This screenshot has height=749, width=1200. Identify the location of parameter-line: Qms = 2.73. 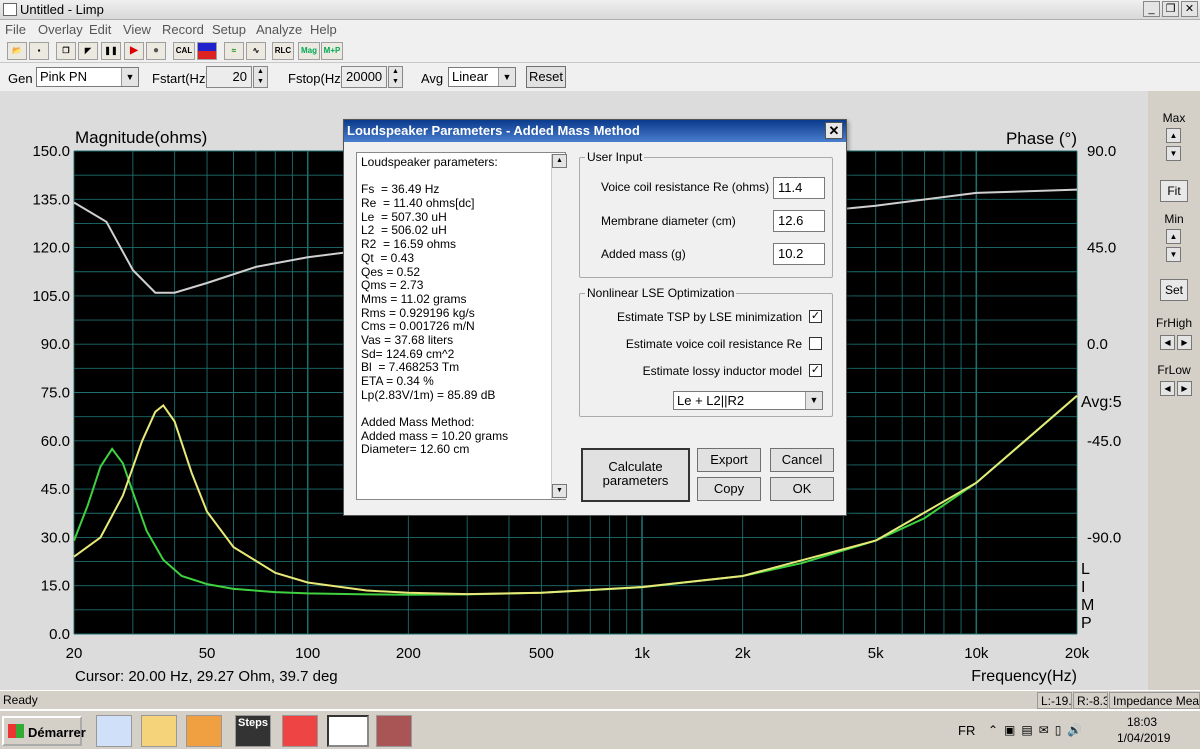
(392, 285).